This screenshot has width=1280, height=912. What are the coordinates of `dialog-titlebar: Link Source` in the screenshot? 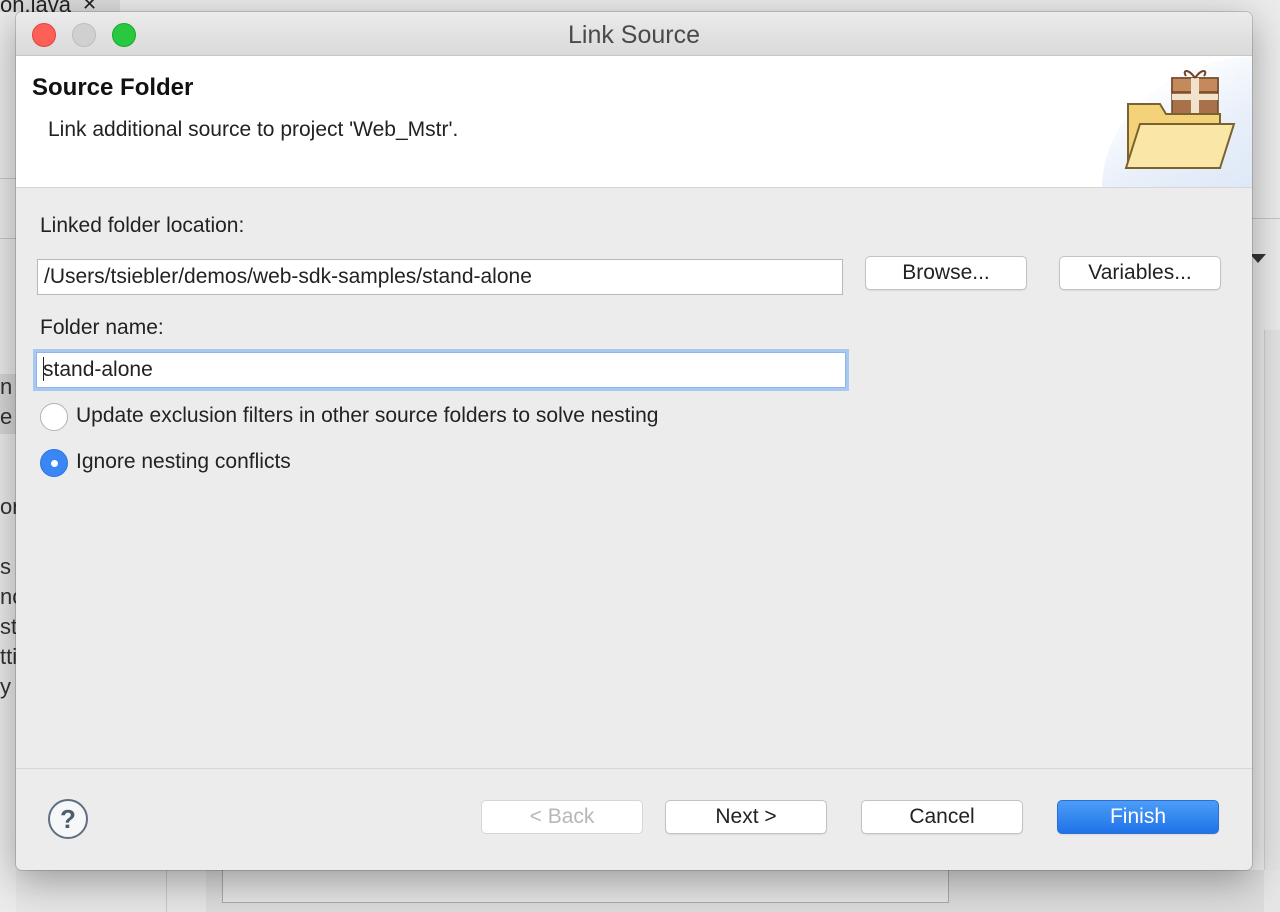 It's located at (634, 34).